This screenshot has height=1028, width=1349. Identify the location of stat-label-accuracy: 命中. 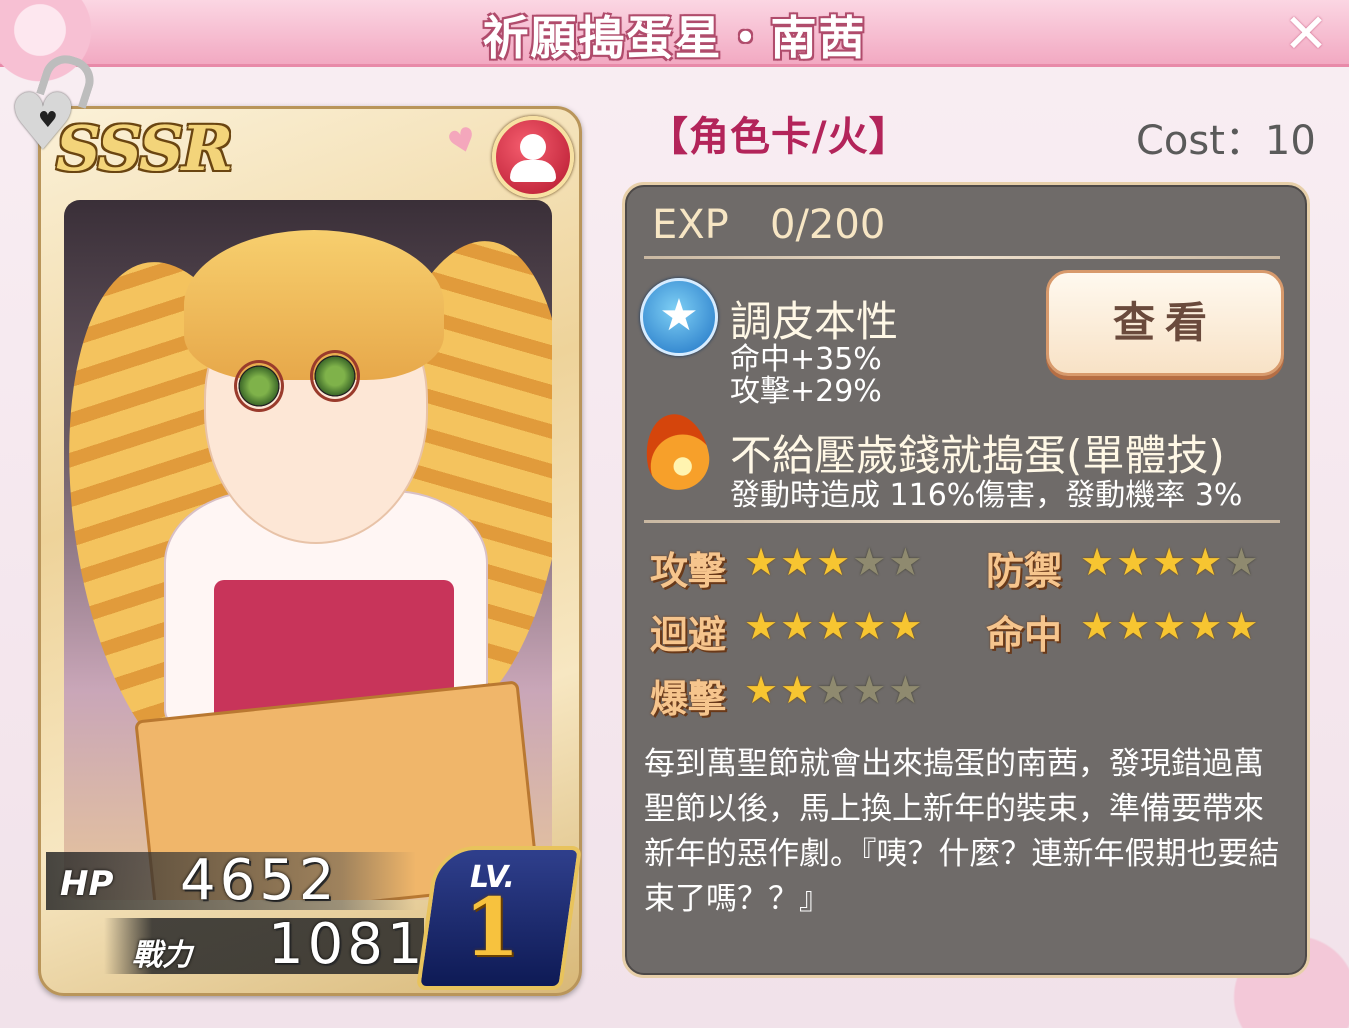
(1024, 635).